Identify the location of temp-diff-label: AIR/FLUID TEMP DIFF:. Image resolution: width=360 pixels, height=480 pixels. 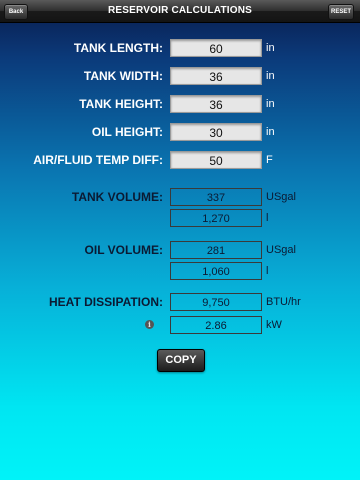
(98, 160).